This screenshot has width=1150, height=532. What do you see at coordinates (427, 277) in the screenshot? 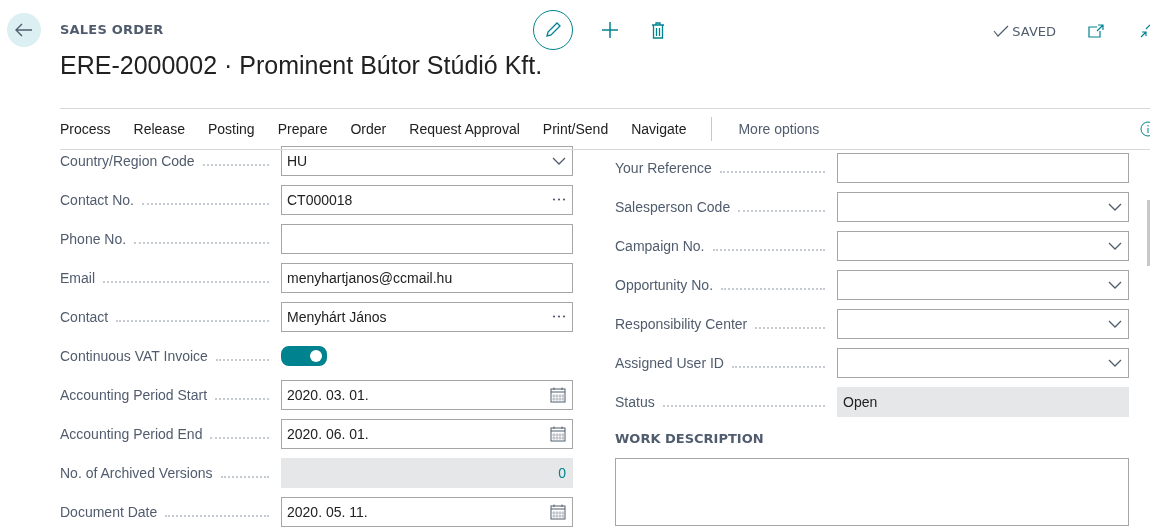
I see `input-field: menyhartjanos@ccmail.hu` at bounding box center [427, 277].